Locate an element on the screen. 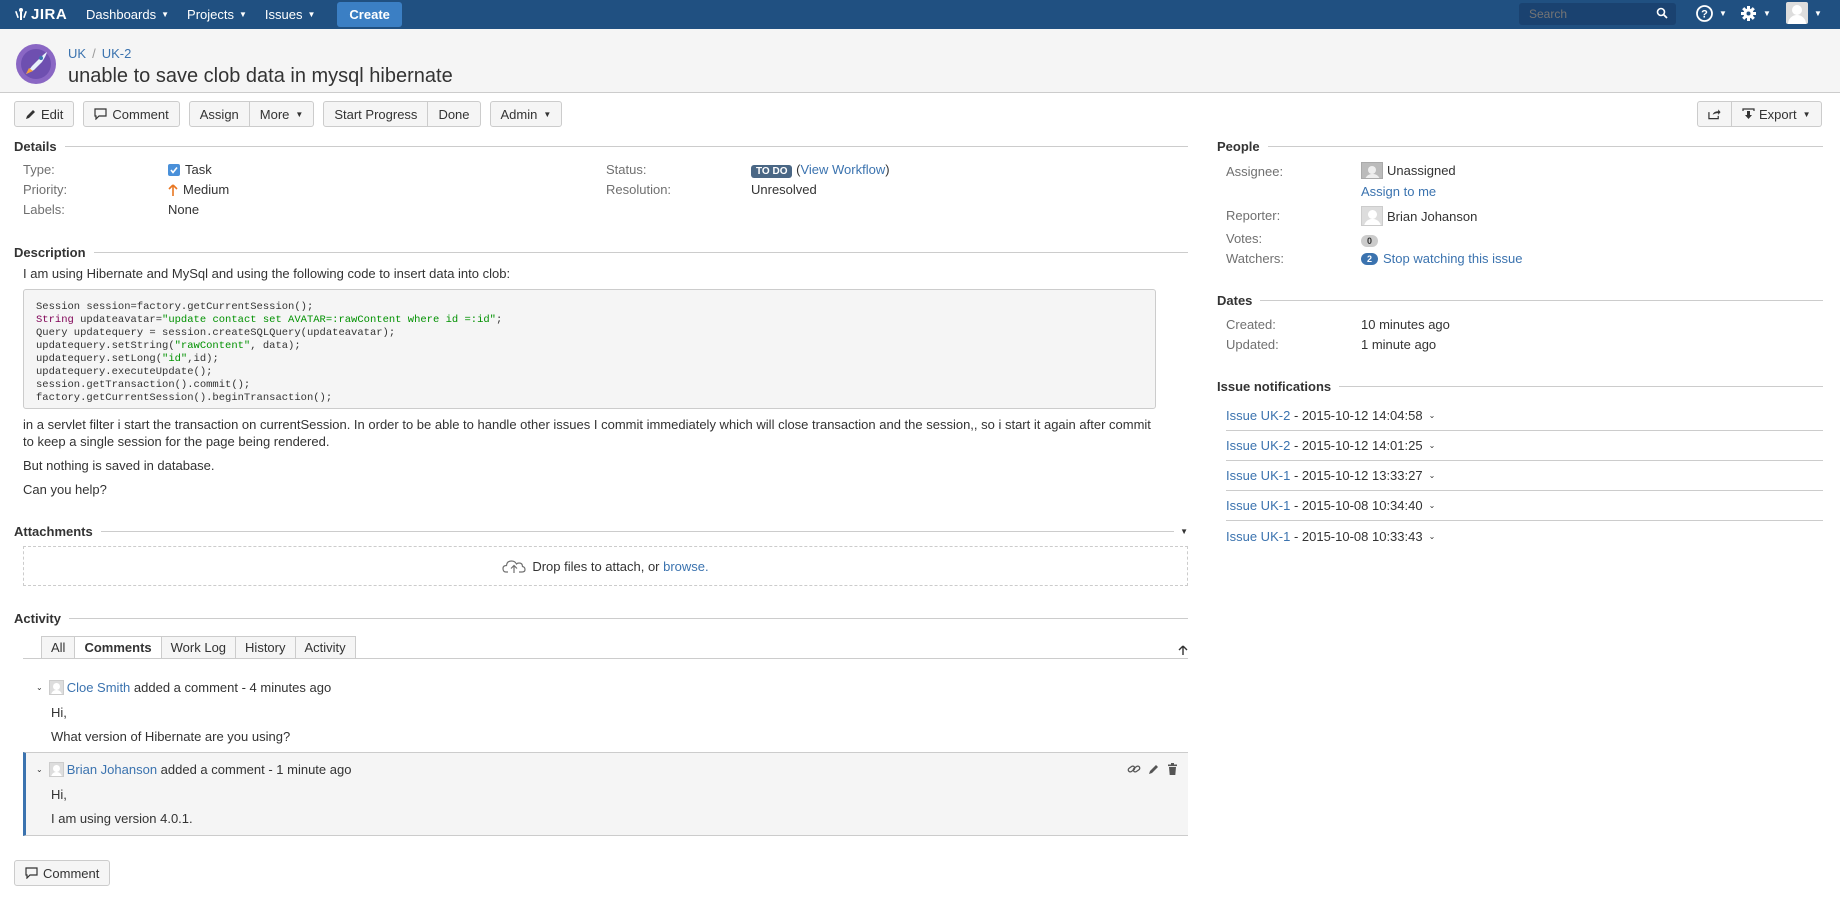 The height and width of the screenshot is (900, 1840). more-button: More ▼ is located at coordinates (282, 114).